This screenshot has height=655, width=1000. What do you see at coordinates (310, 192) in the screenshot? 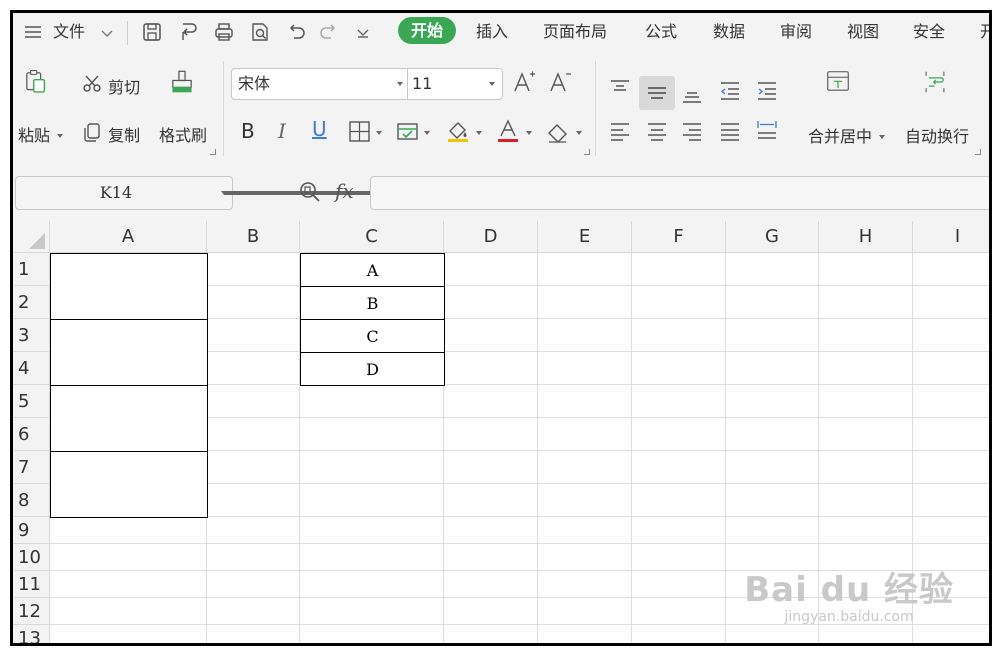
I see `zoom-search-icon` at bounding box center [310, 192].